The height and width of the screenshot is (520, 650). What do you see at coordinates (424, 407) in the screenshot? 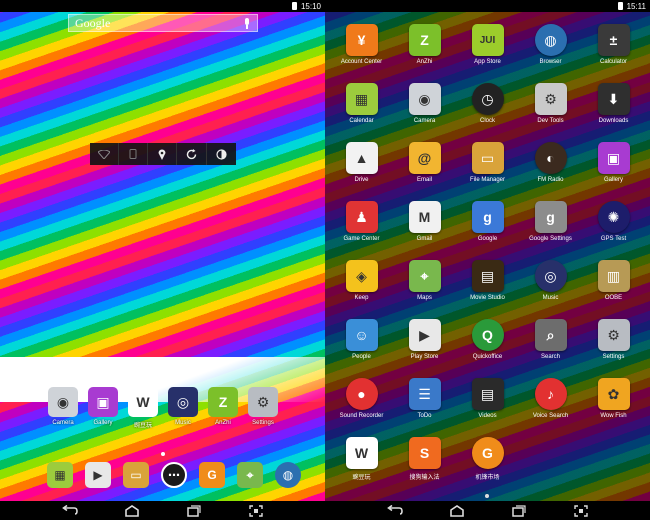
I see `app-todo: ☰ ToDo` at bounding box center [424, 407].